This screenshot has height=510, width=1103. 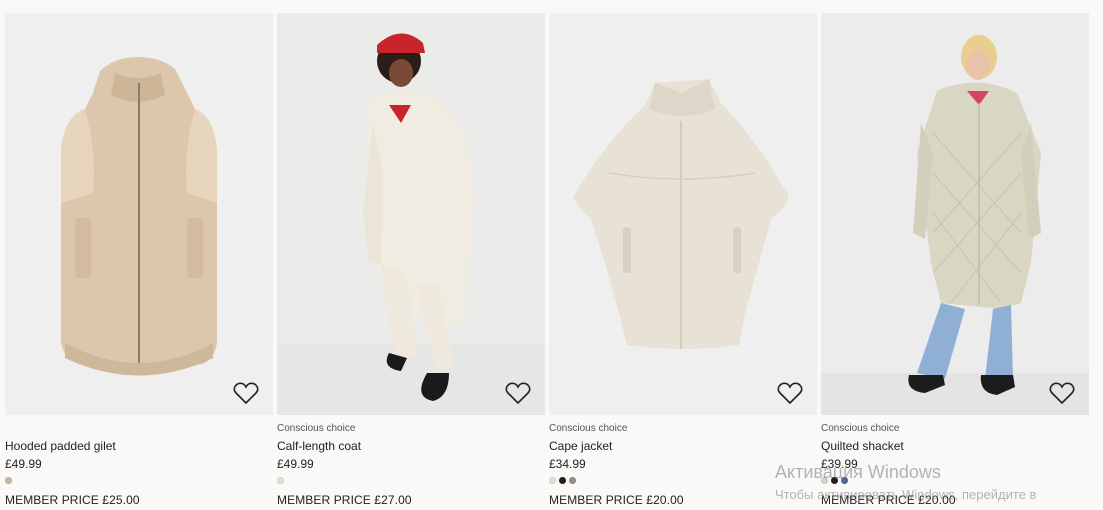 I want to click on product-title: Hooded padded gilet, so click(x=60, y=446).